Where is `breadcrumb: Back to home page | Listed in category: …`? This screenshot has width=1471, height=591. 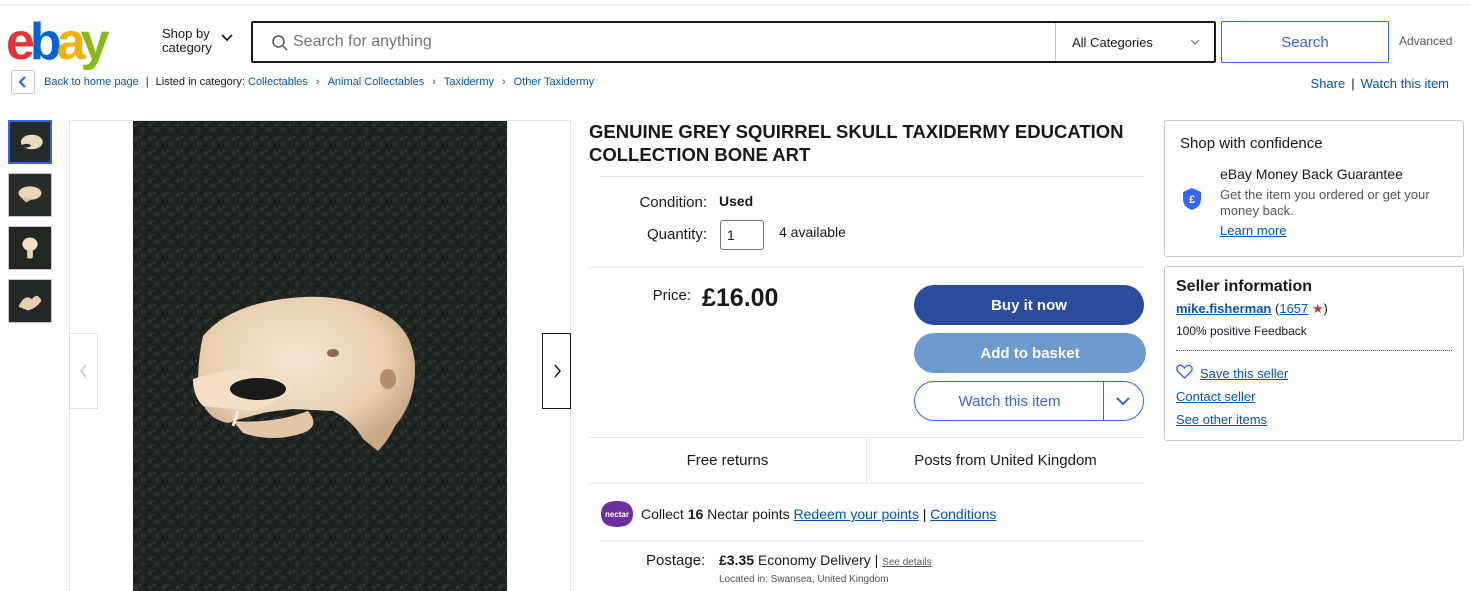
breadcrumb: Back to home page | Listed in category: … is located at coordinates (319, 82).